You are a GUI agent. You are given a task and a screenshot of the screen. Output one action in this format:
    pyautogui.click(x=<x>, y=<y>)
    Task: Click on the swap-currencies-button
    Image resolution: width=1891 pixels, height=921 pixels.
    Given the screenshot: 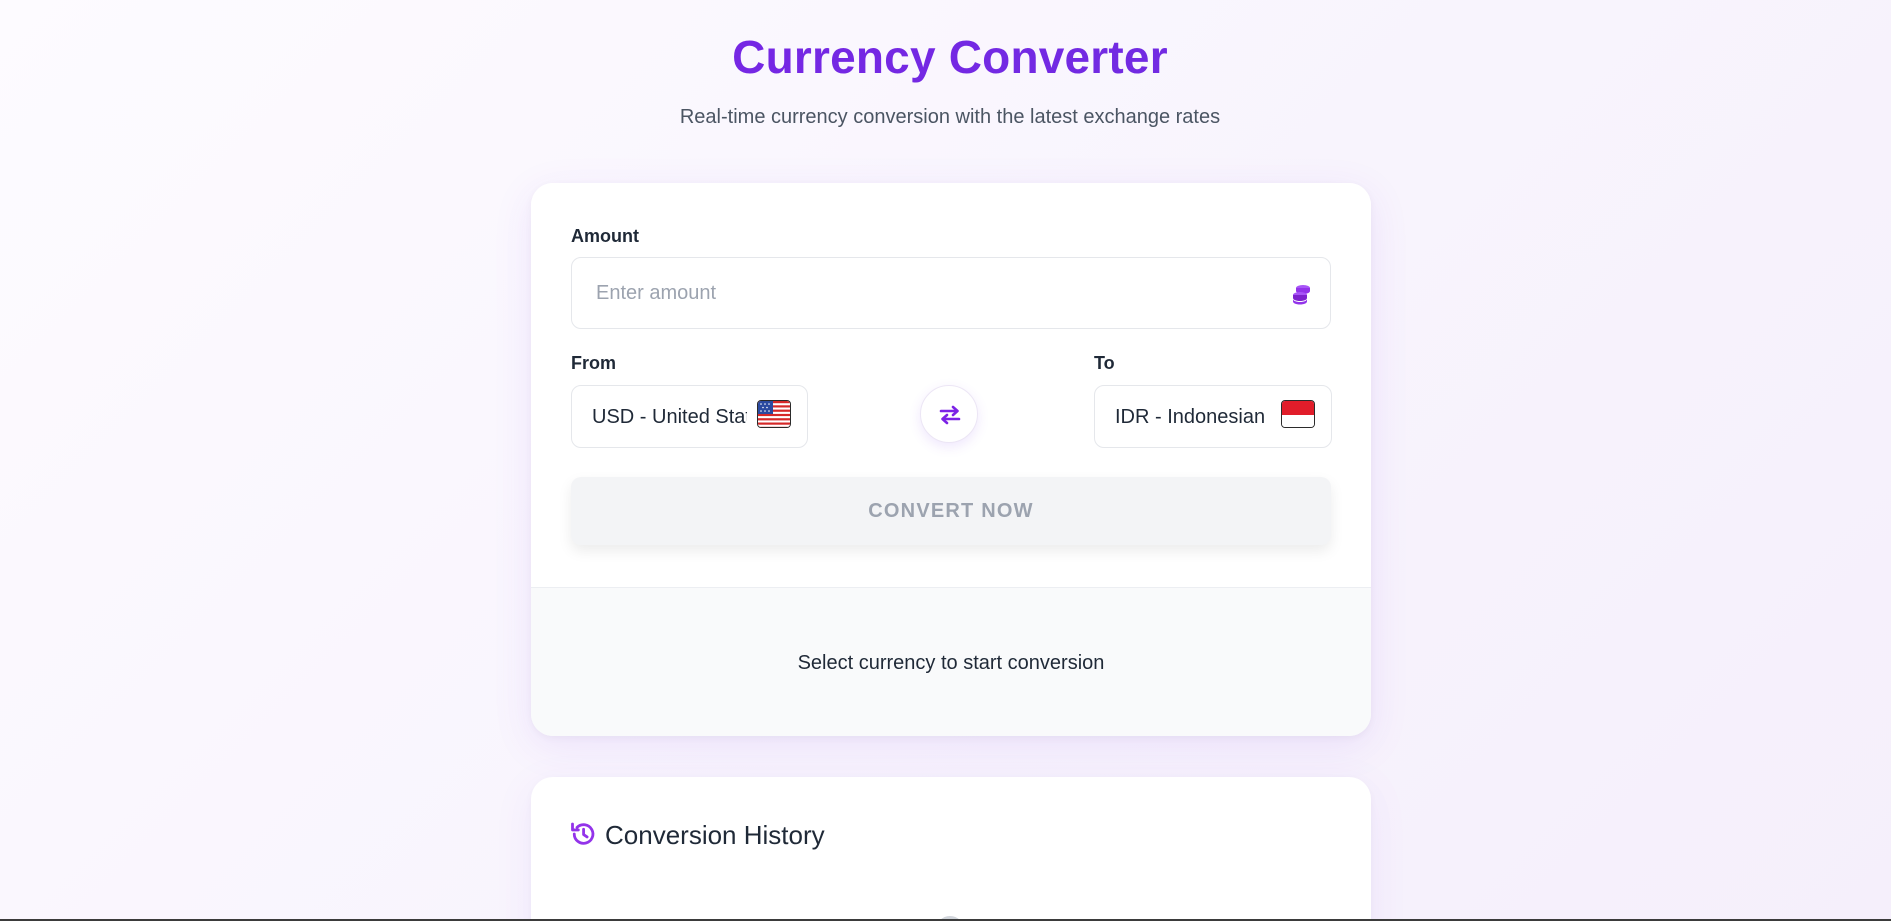 What is the action you would take?
    pyautogui.click(x=949, y=414)
    